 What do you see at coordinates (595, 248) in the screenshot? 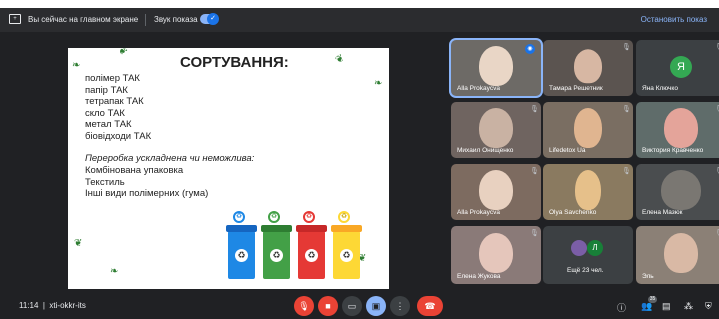
I see `avatar: Л` at bounding box center [595, 248].